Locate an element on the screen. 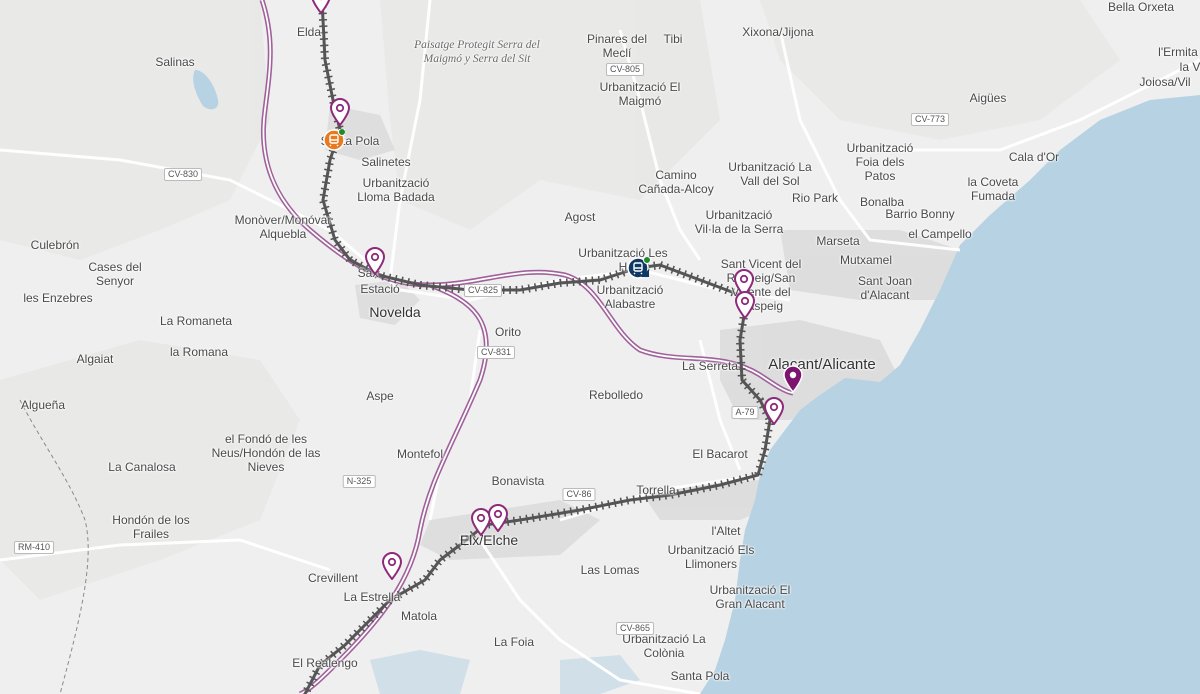  place-orito: Orito is located at coordinates (508, 332).